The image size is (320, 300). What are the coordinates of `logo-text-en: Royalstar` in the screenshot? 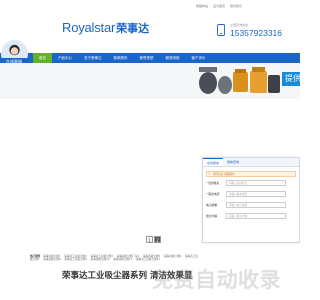 It's located at (89, 27).